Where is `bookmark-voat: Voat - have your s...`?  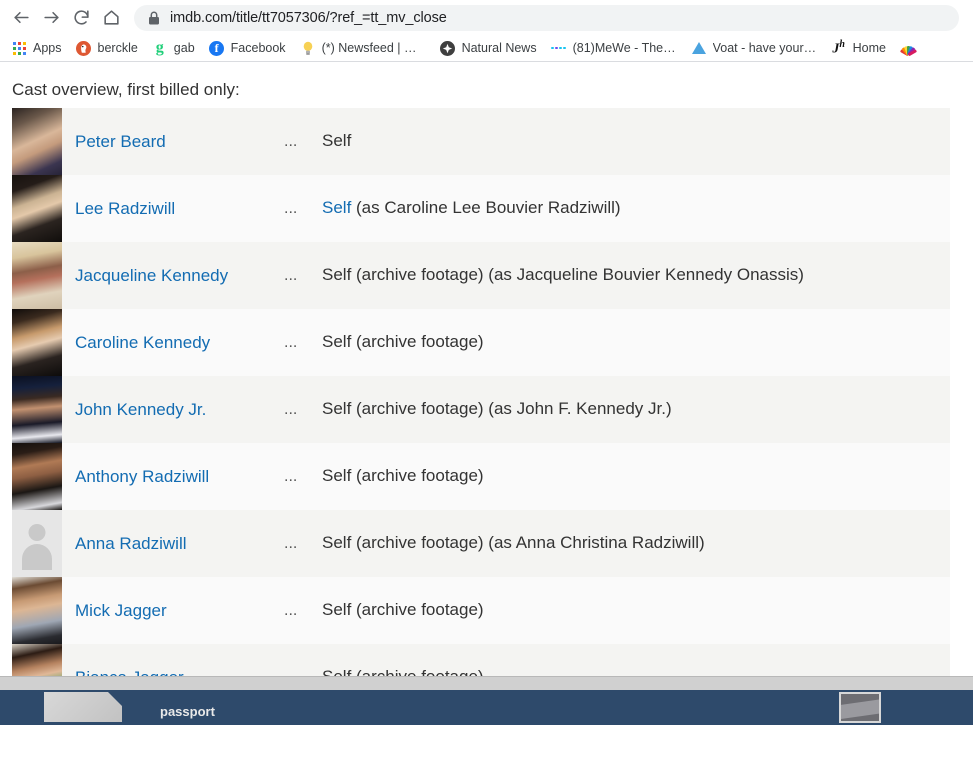
bookmark-voat: Voat - have your s... is located at coordinates (754, 48).